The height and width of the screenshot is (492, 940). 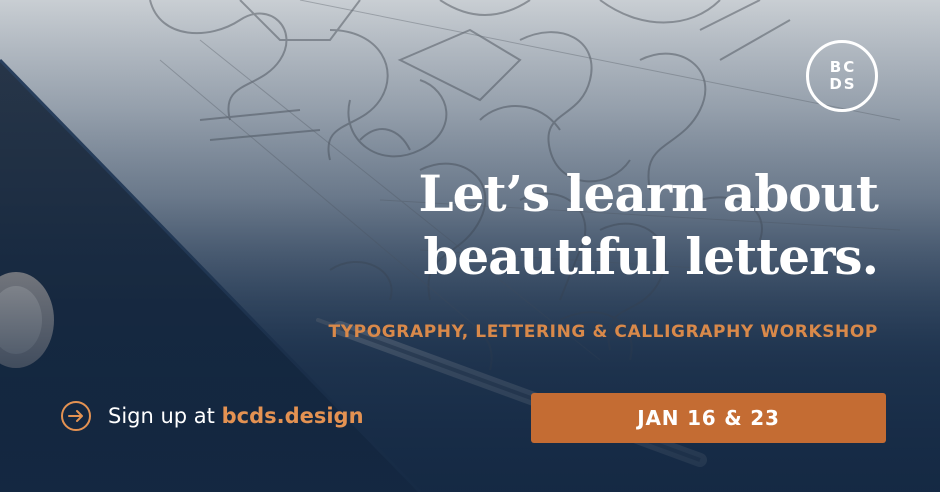 What do you see at coordinates (843, 67) in the screenshot?
I see `logo-line-1: BC` at bounding box center [843, 67].